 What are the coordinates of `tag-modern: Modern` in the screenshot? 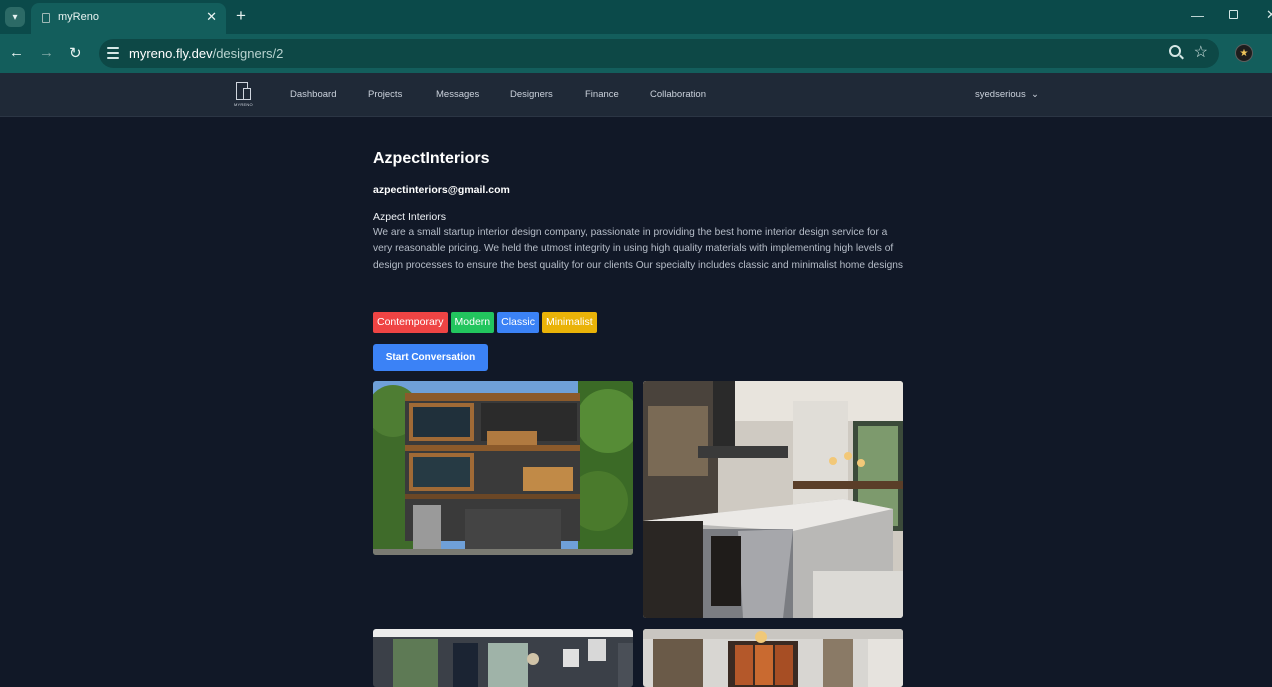 It's located at (472, 322).